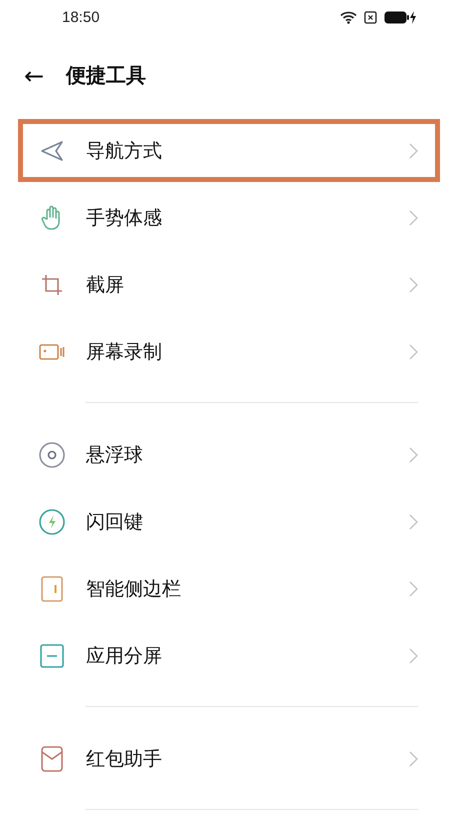  What do you see at coordinates (229, 351) in the screenshot?
I see `settings-item: 屏幕录制` at bounding box center [229, 351].